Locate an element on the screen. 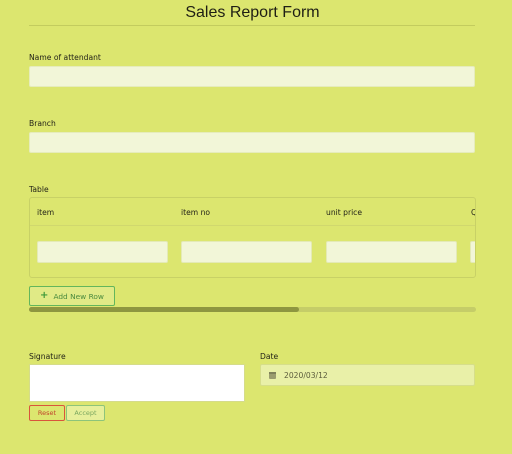 This screenshot has height=454, width=512. date-label: Date is located at coordinates (269, 356).